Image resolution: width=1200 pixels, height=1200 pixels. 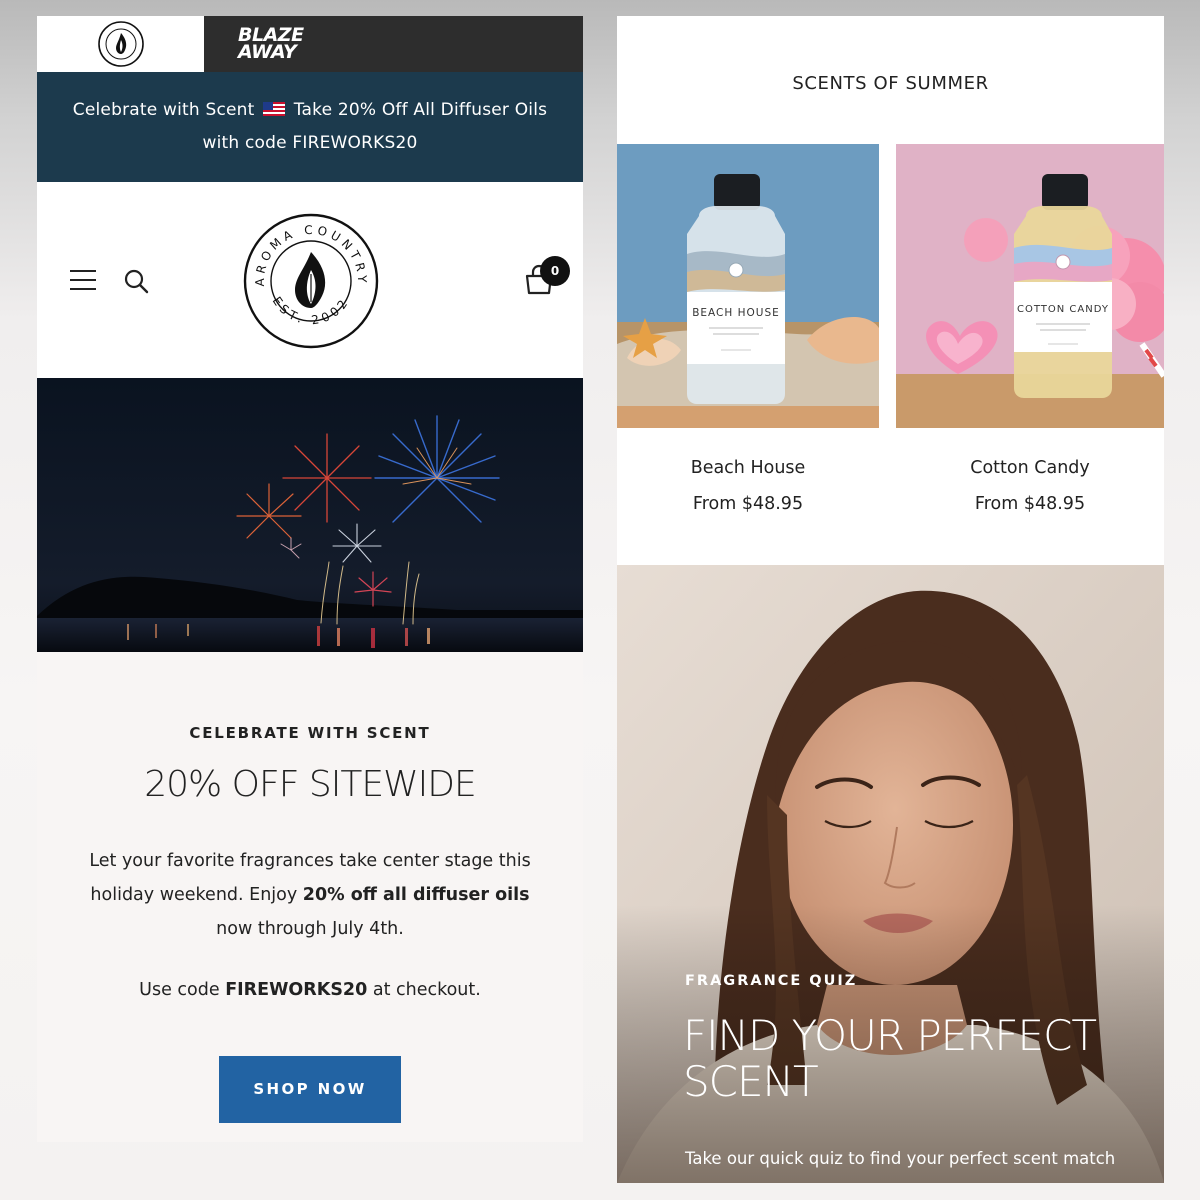 I want to click on aroma-country-logo: AROMA COUNTRY EST. 2002, so click(x=311, y=281).